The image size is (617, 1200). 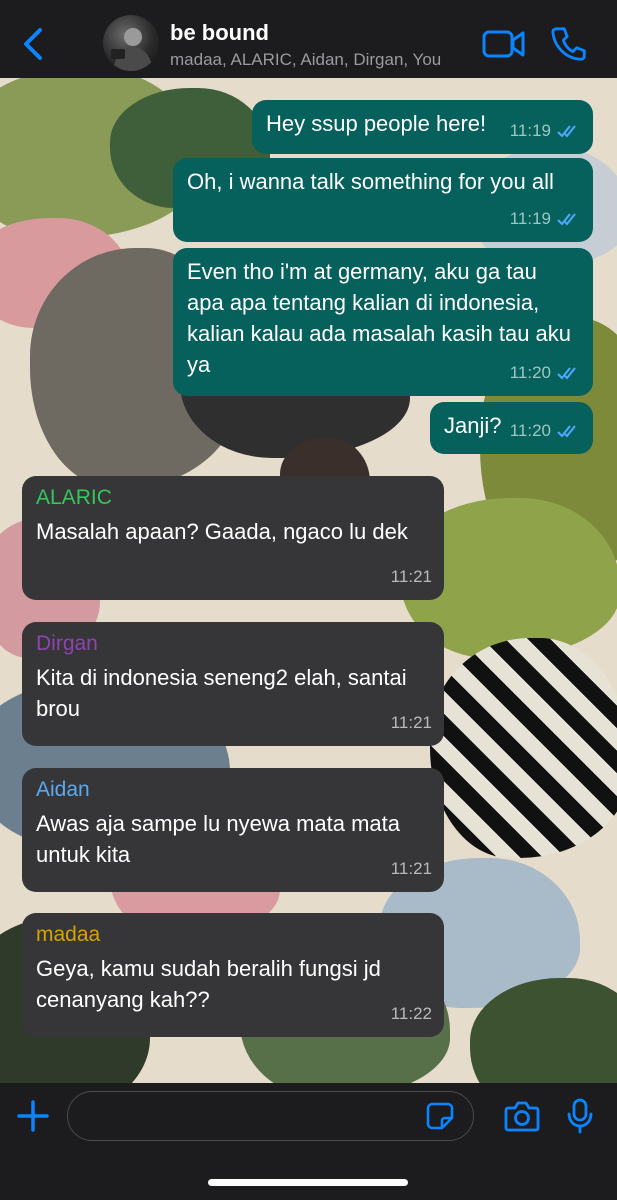 I want to click on back-button, so click(x=33, y=44).